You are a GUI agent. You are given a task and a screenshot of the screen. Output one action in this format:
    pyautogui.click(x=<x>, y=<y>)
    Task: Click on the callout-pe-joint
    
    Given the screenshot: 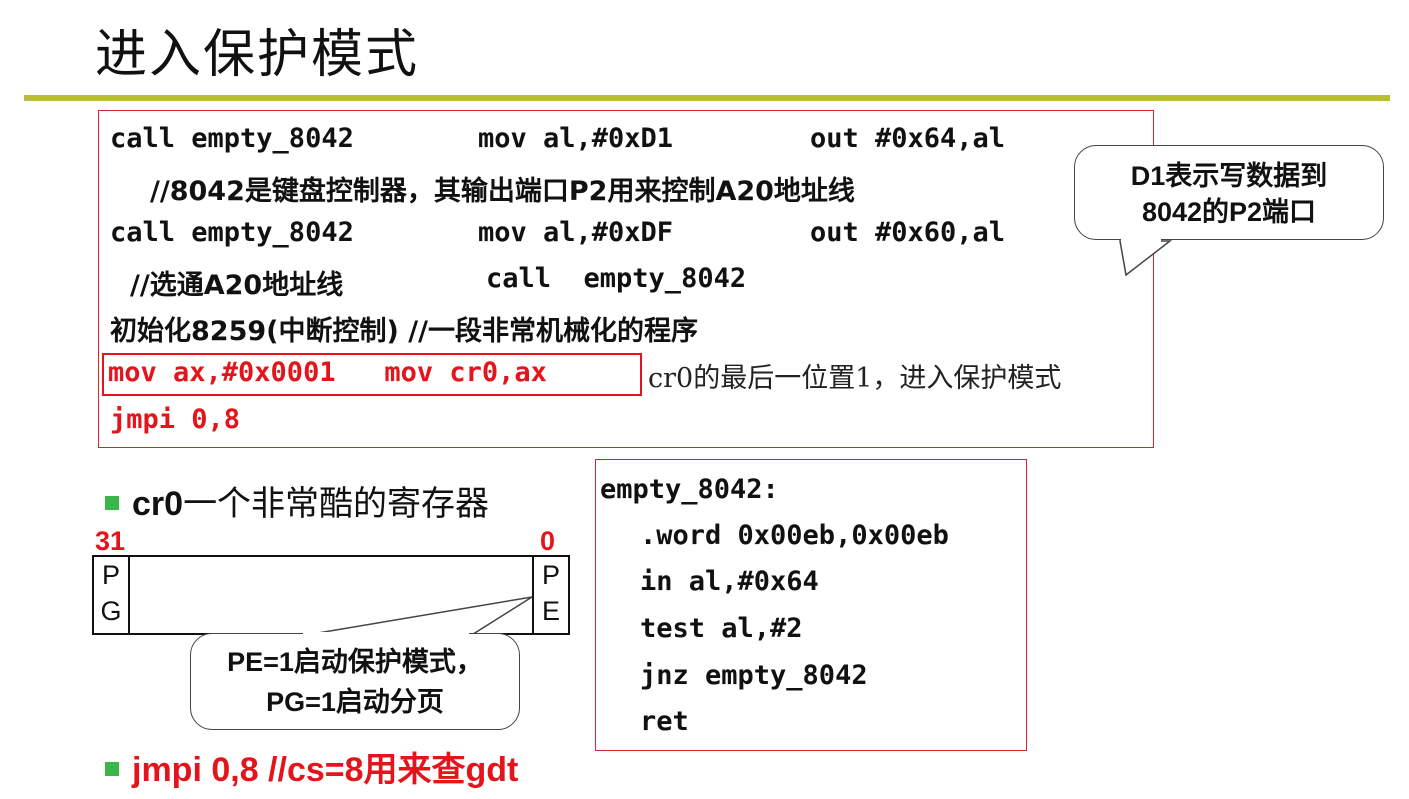 What is the action you would take?
    pyautogui.click(x=386, y=634)
    